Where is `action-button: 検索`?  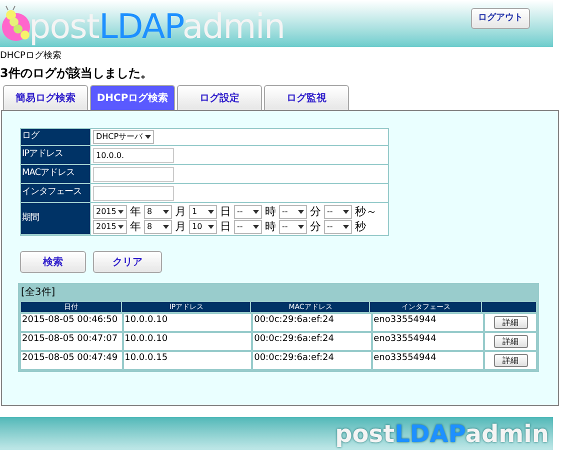
action-button: 検索 is located at coordinates (53, 262).